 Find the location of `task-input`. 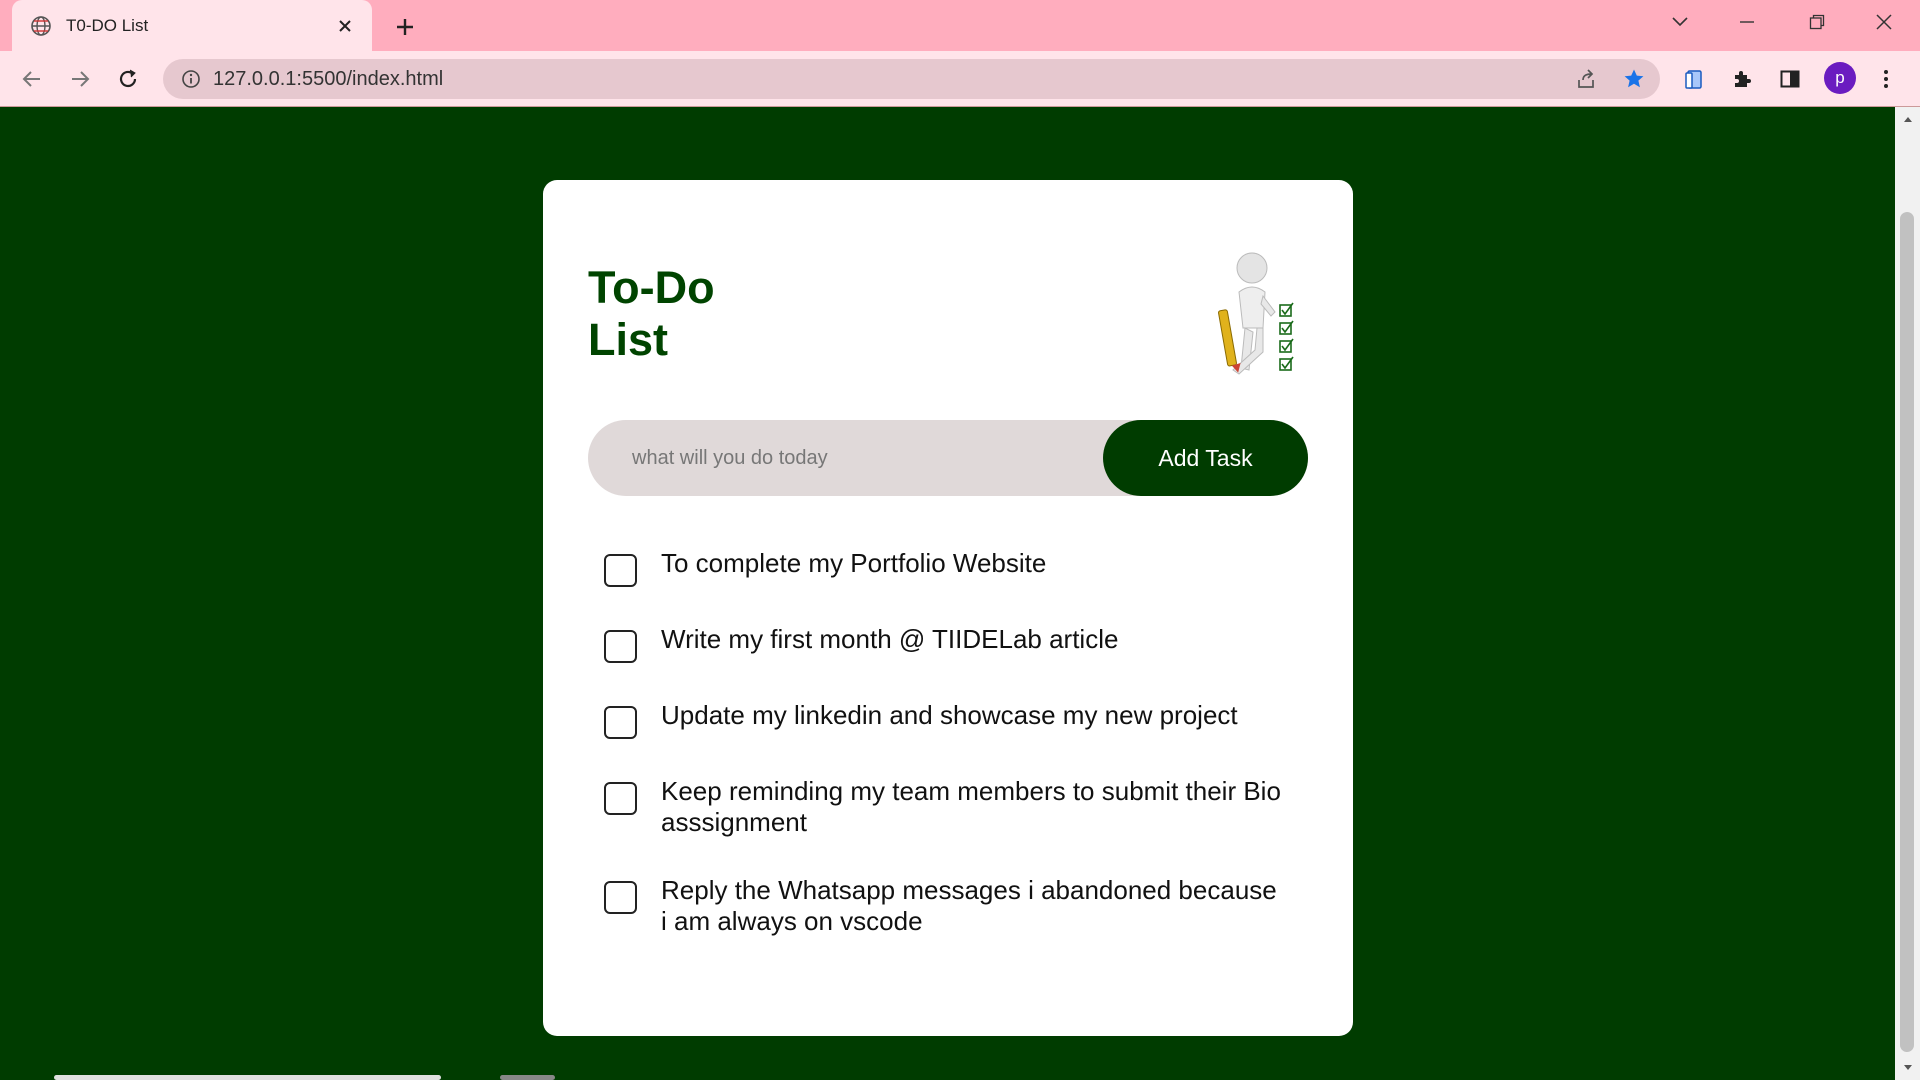

task-input is located at coordinates (823, 458).